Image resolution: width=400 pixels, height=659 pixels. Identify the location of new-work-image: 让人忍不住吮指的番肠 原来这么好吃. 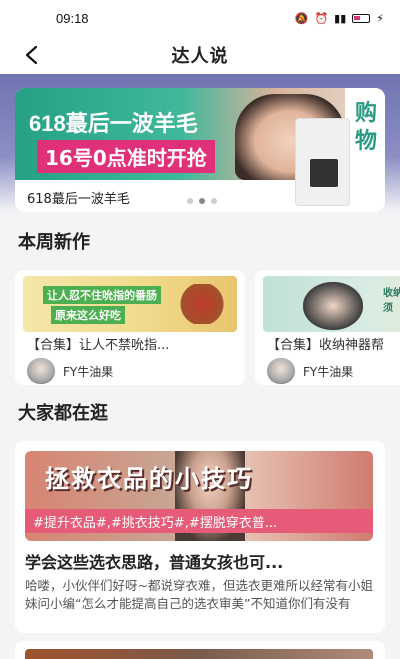
(130, 304).